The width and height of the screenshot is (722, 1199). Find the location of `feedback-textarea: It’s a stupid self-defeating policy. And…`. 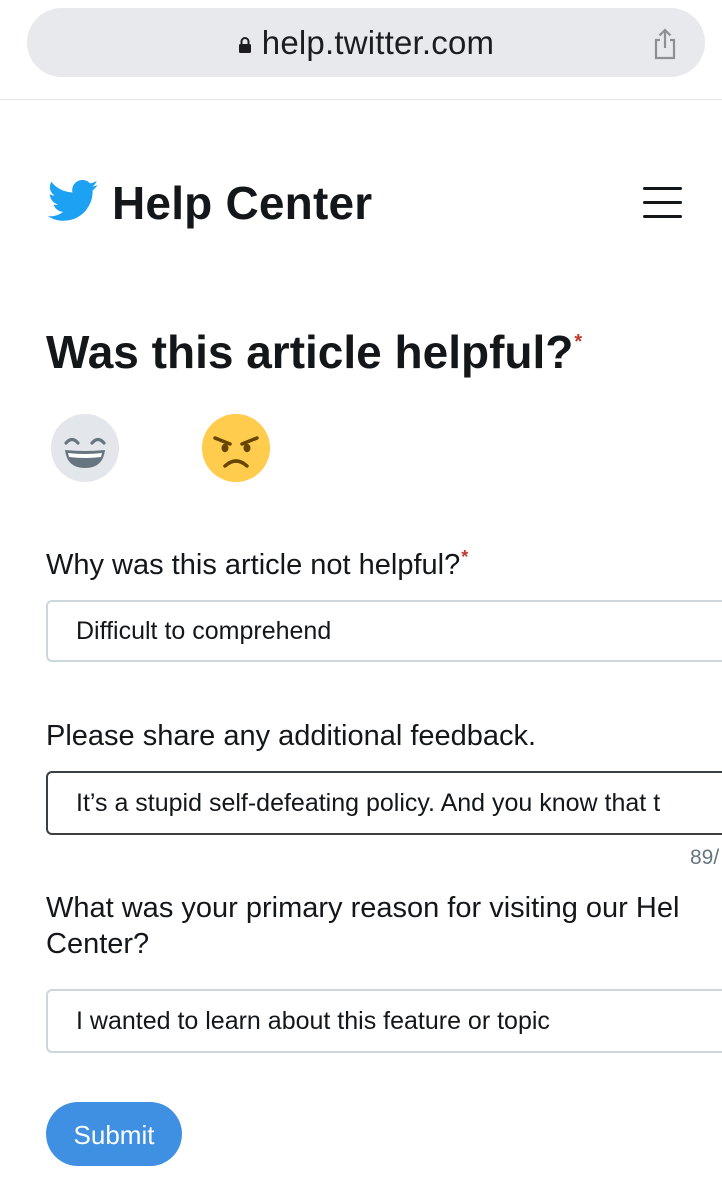

feedback-textarea: It’s a stupid self-defeating policy. And… is located at coordinates (384, 803).